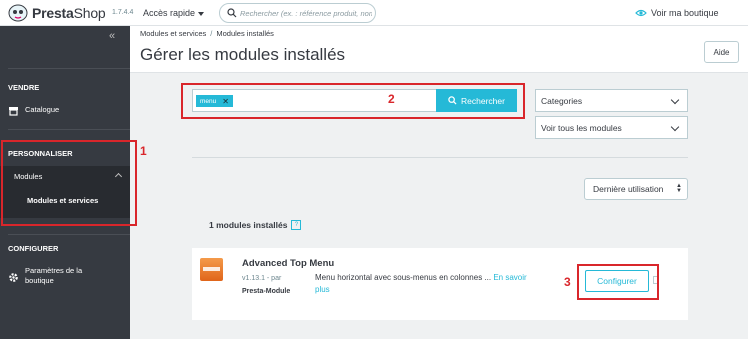  Describe the element at coordinates (255, 225) in the screenshot. I see `installed-count: 1 modules installés ?` at that location.